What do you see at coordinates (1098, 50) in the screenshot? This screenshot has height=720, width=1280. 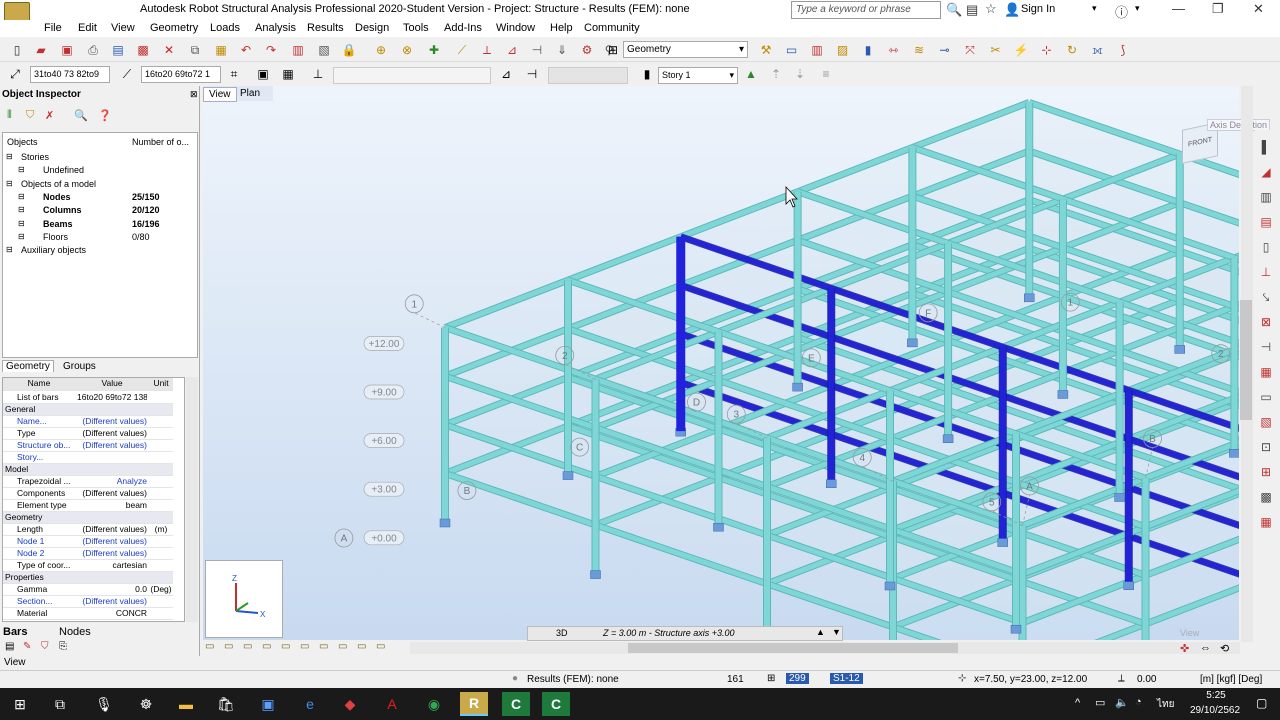 I see `mirror-icon: ⟗` at bounding box center [1098, 50].